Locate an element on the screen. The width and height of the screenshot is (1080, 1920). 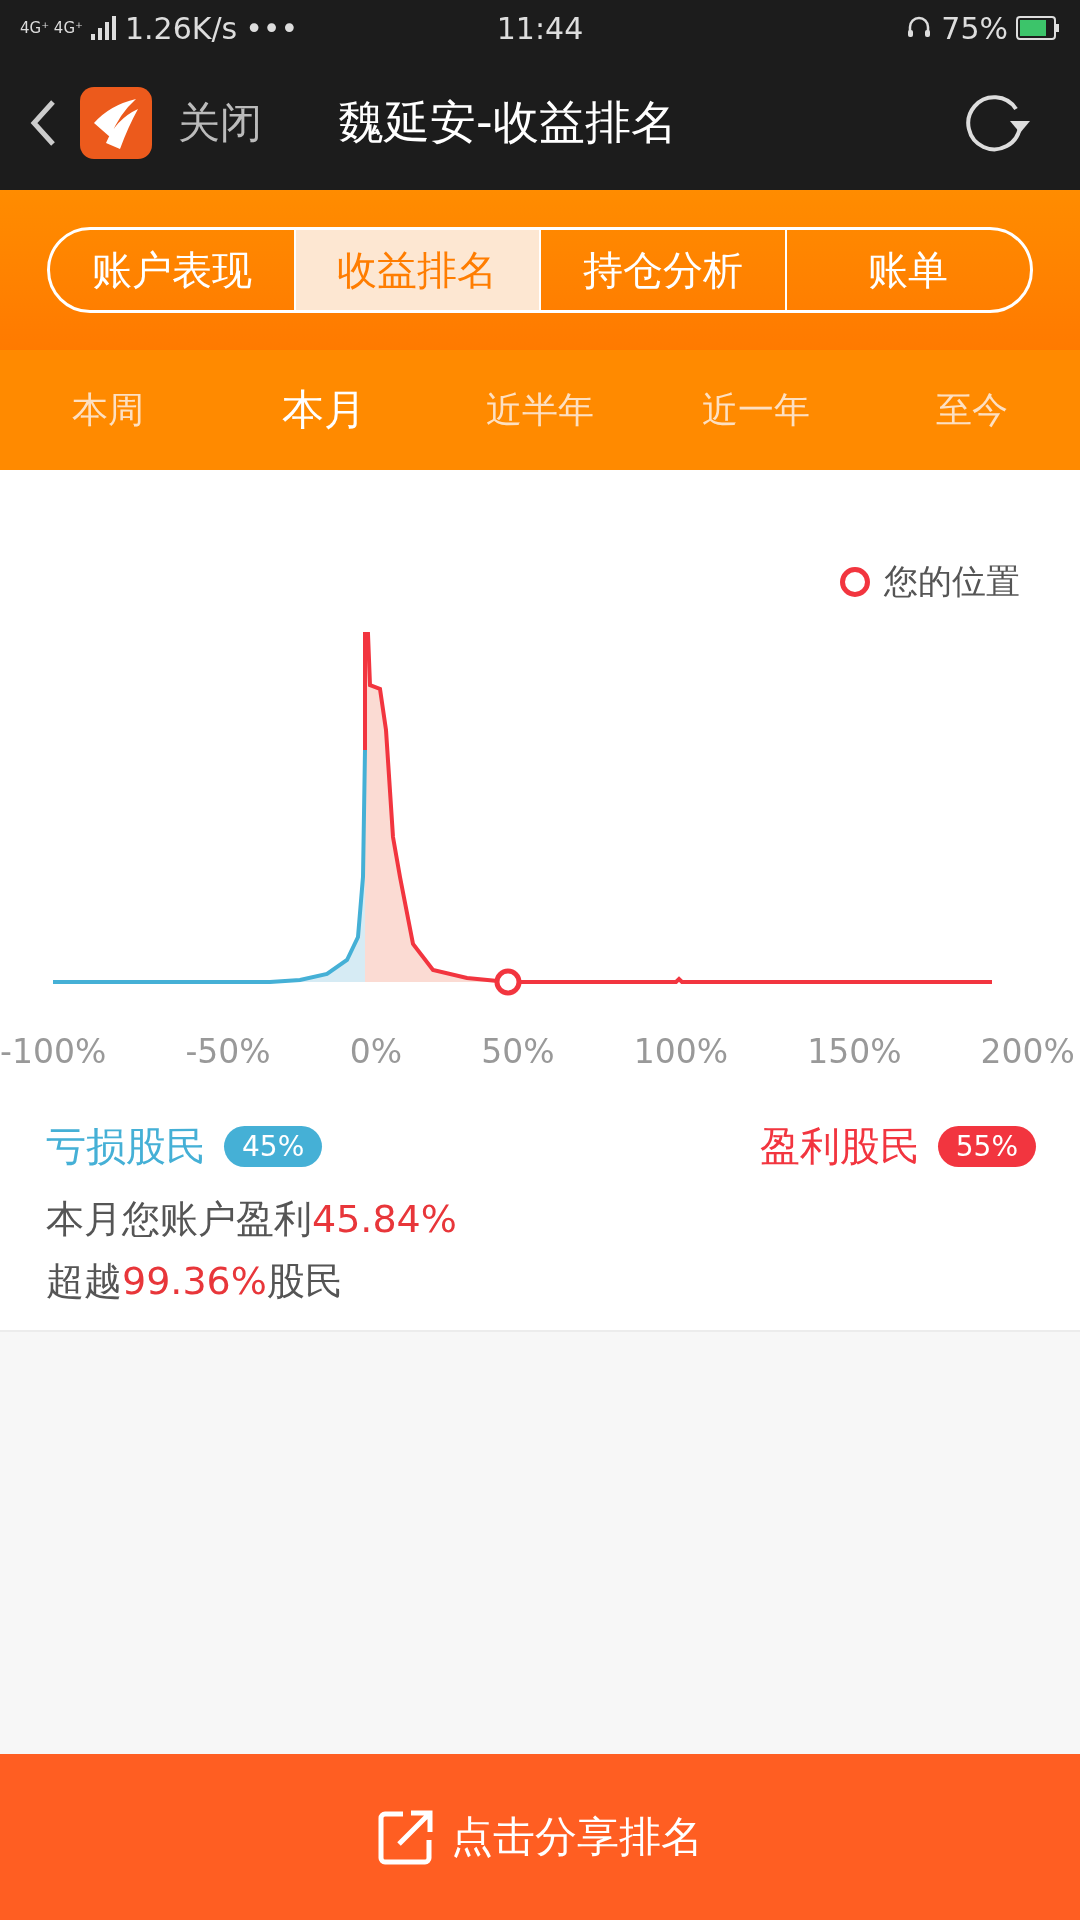
tab: 账单 is located at coordinates (908, 270).